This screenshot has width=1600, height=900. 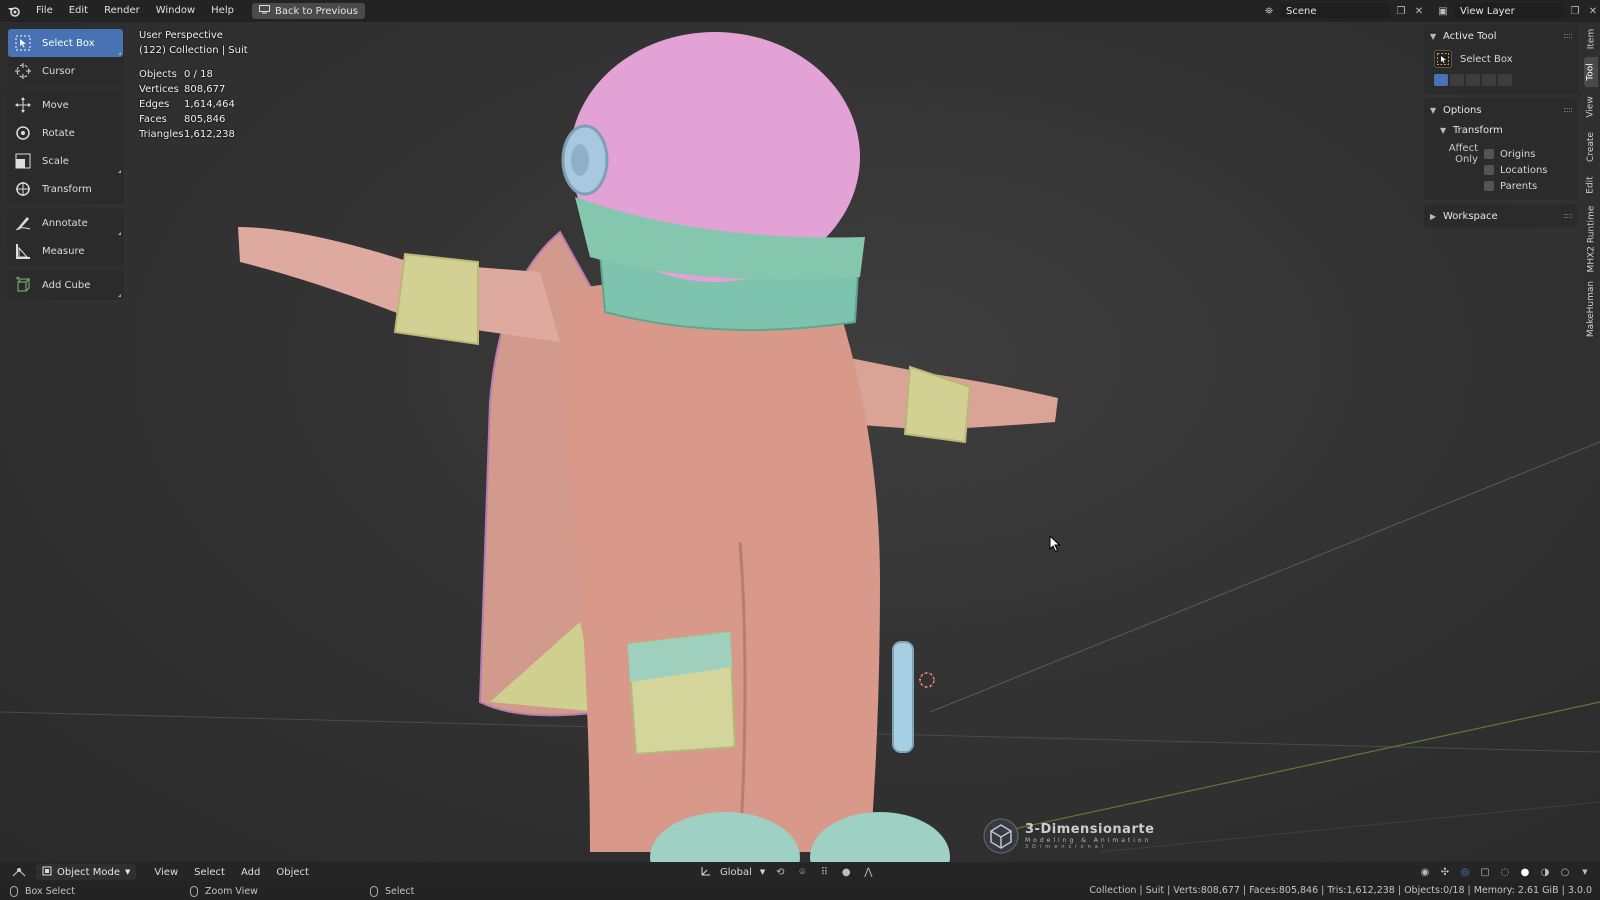 What do you see at coordinates (65, 161) in the screenshot?
I see `tool-scale: Scale` at bounding box center [65, 161].